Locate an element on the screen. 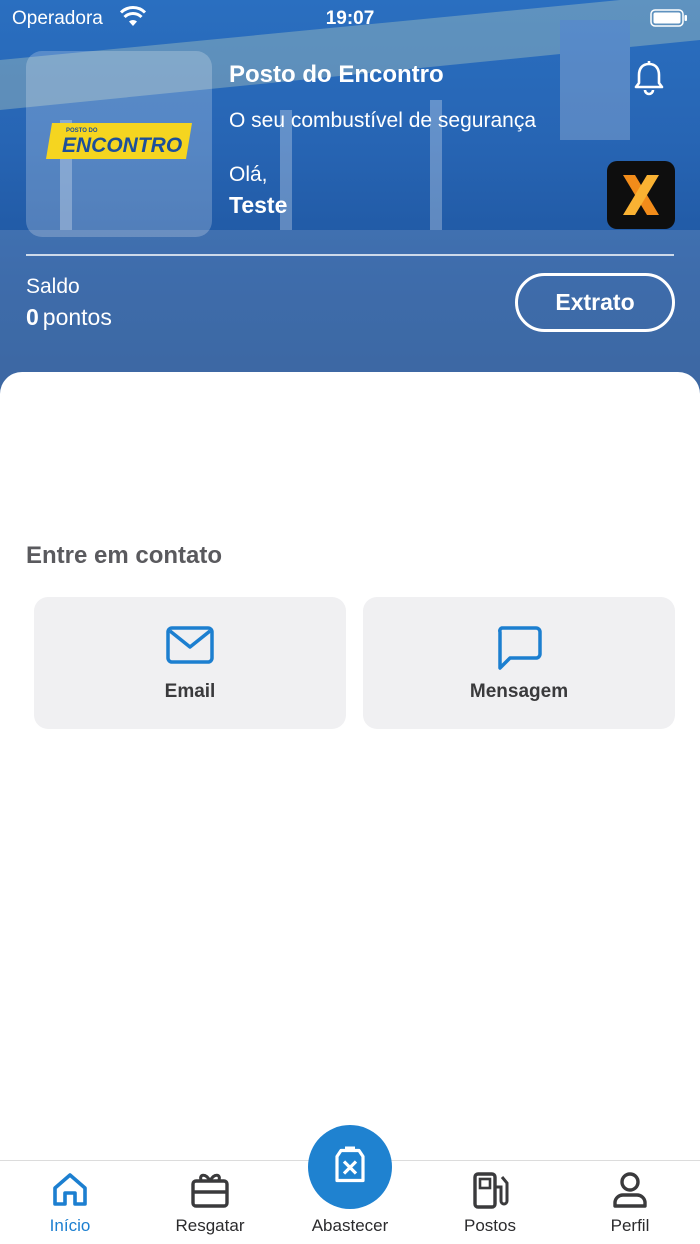 This screenshot has height=1244, width=700. balance-value: 0 pontos is located at coordinates (69, 317).